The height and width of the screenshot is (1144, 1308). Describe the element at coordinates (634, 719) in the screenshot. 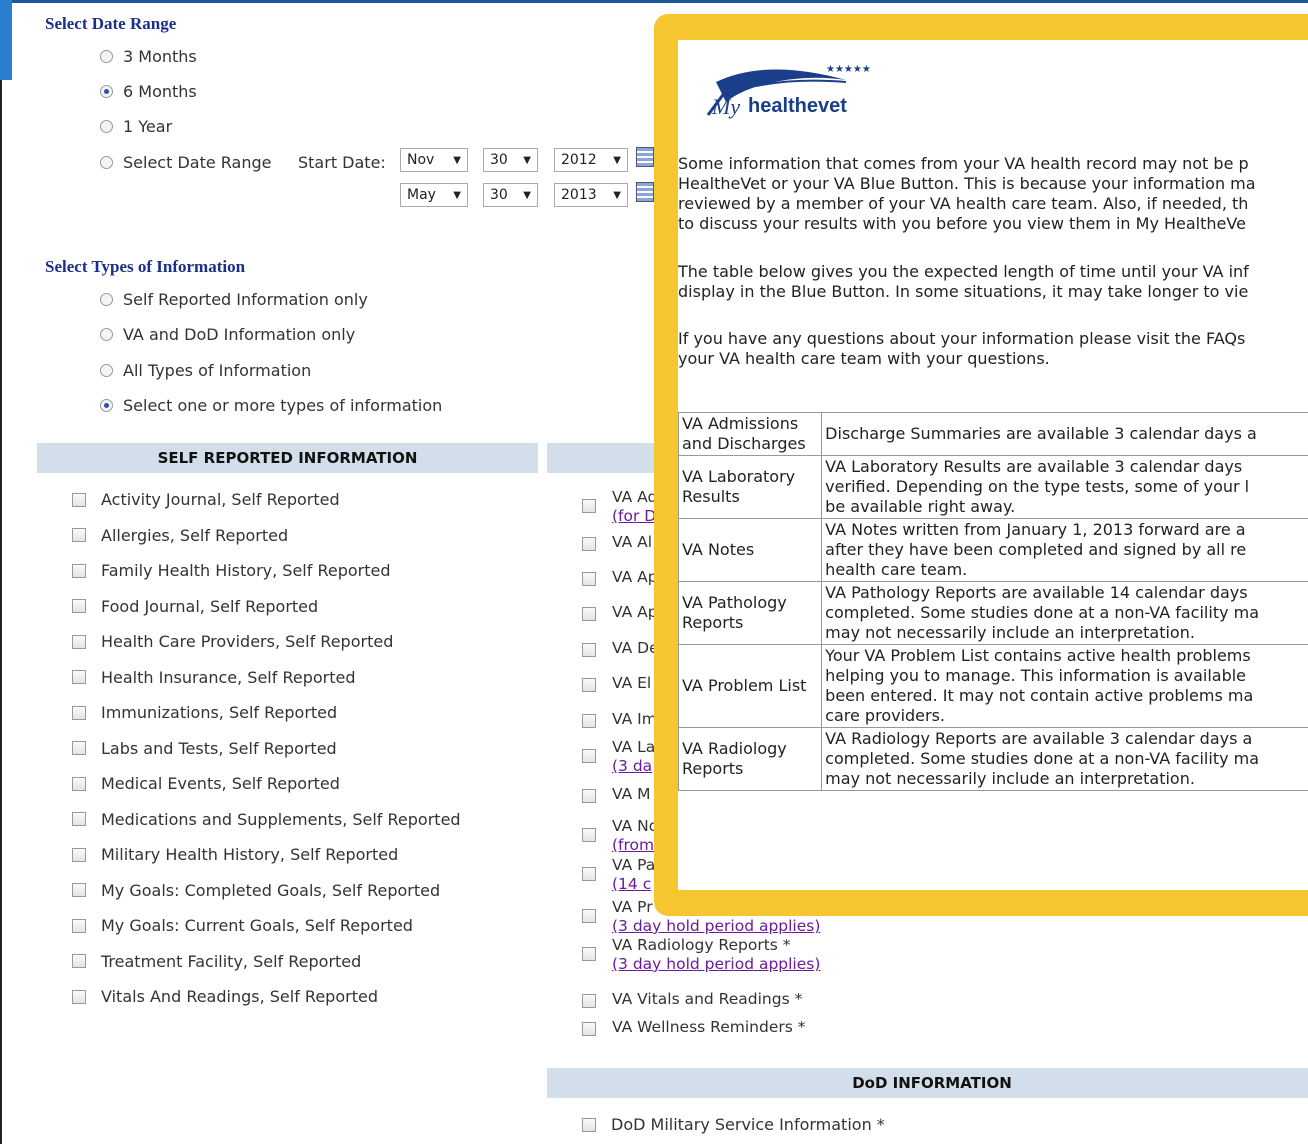

I see `va-item-label: VA Im` at that location.